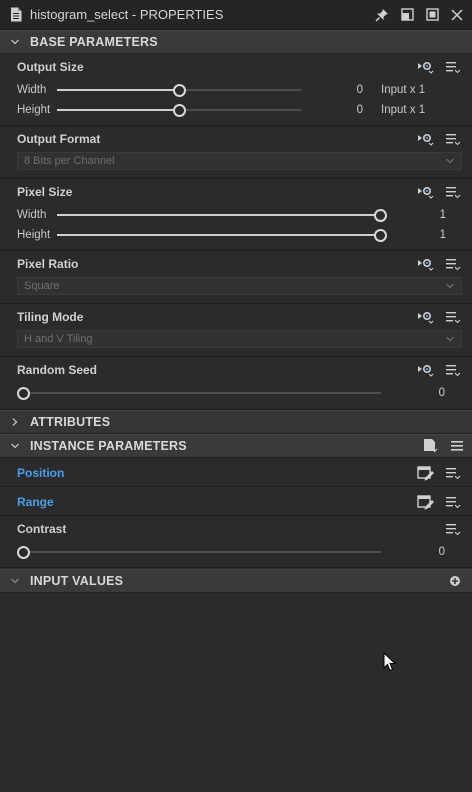  Describe the element at coordinates (222, 235) in the screenshot. I see `pixel-height-slider` at that location.